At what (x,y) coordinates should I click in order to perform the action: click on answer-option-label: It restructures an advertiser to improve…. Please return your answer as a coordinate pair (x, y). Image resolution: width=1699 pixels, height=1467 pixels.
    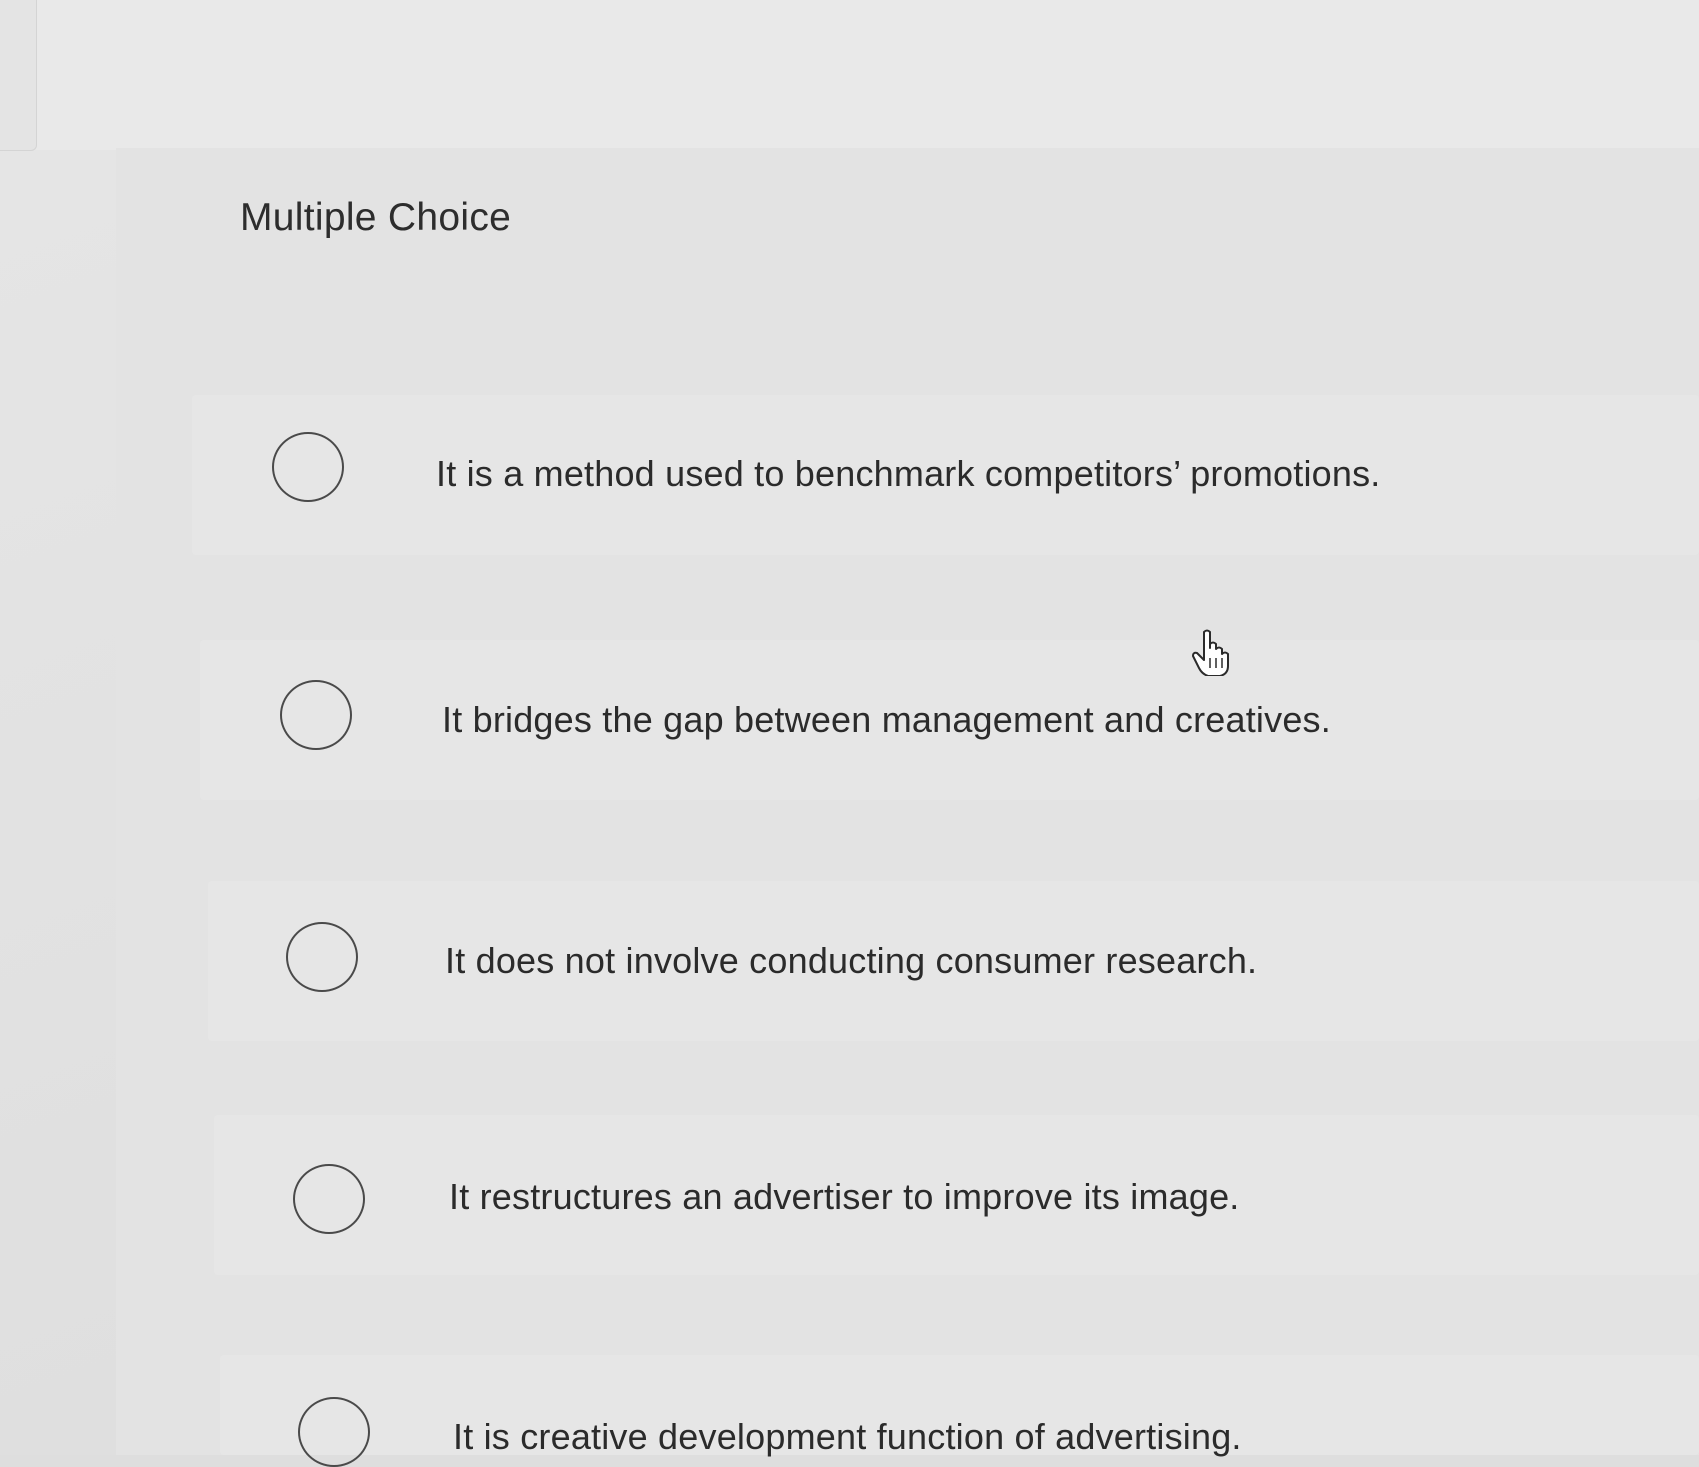
    Looking at the image, I should click on (844, 1196).